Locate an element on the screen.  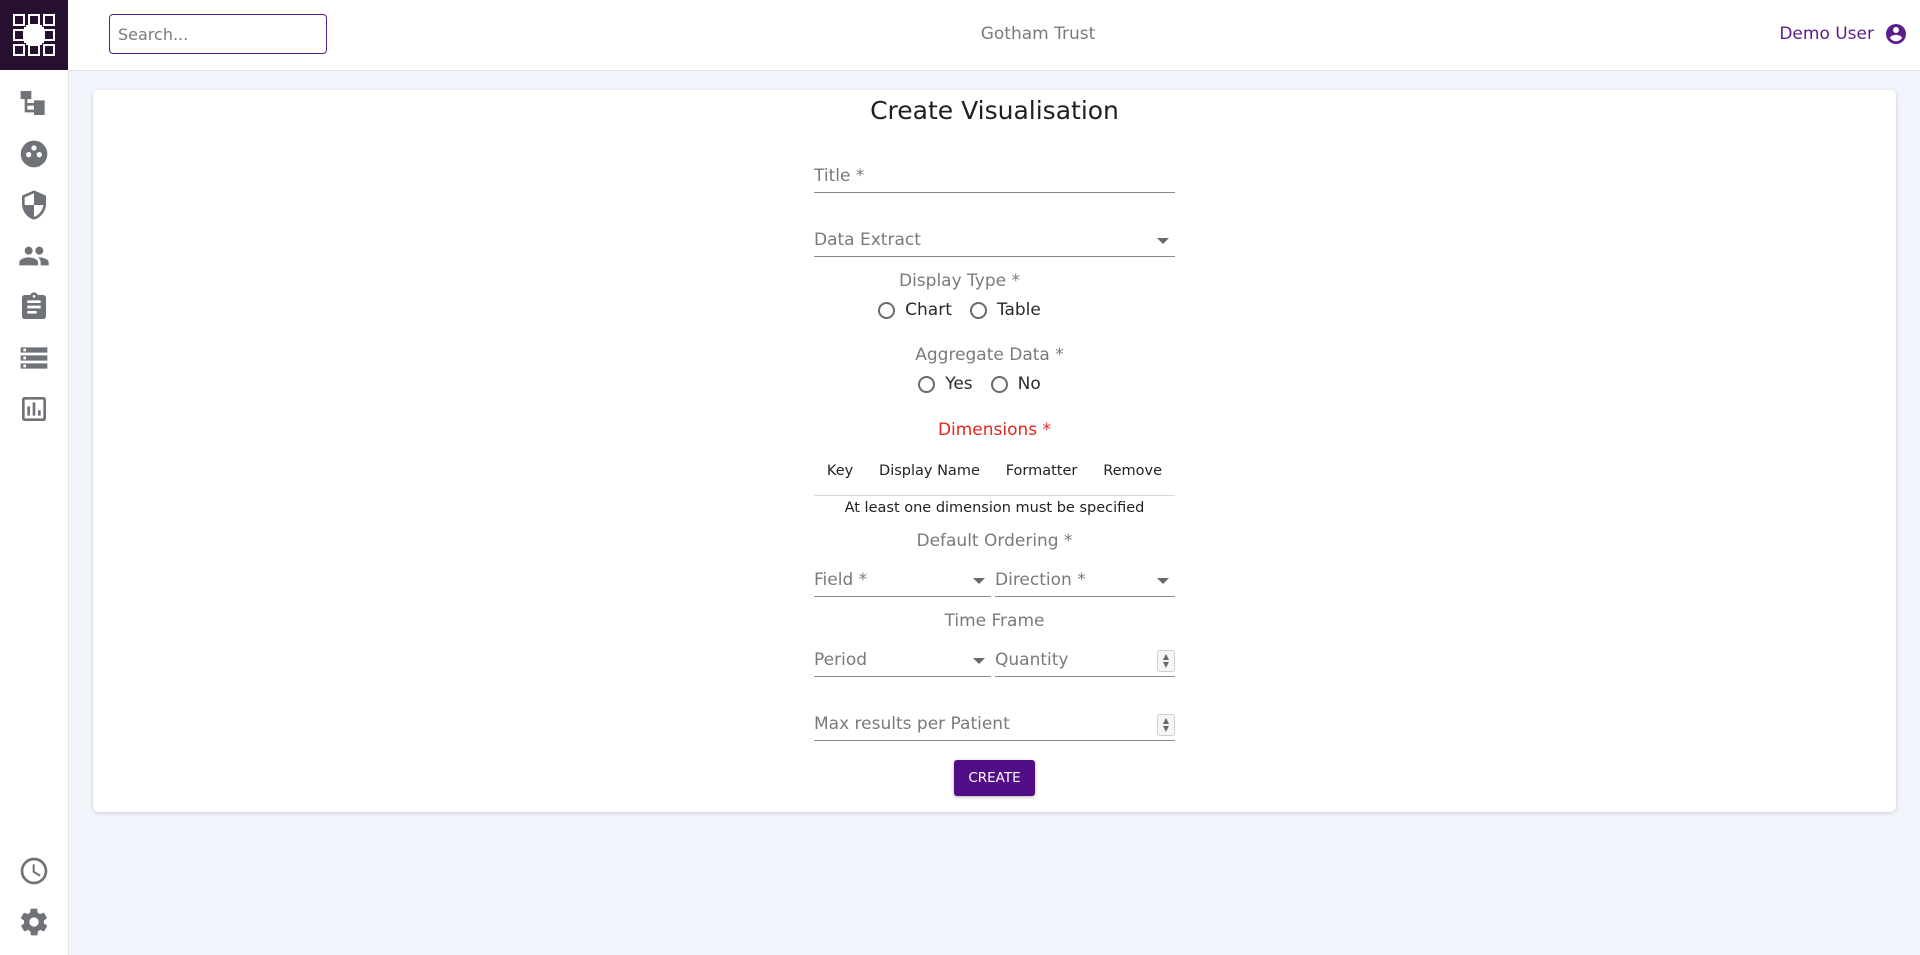
hierarchy-icon is located at coordinates (32, 103).